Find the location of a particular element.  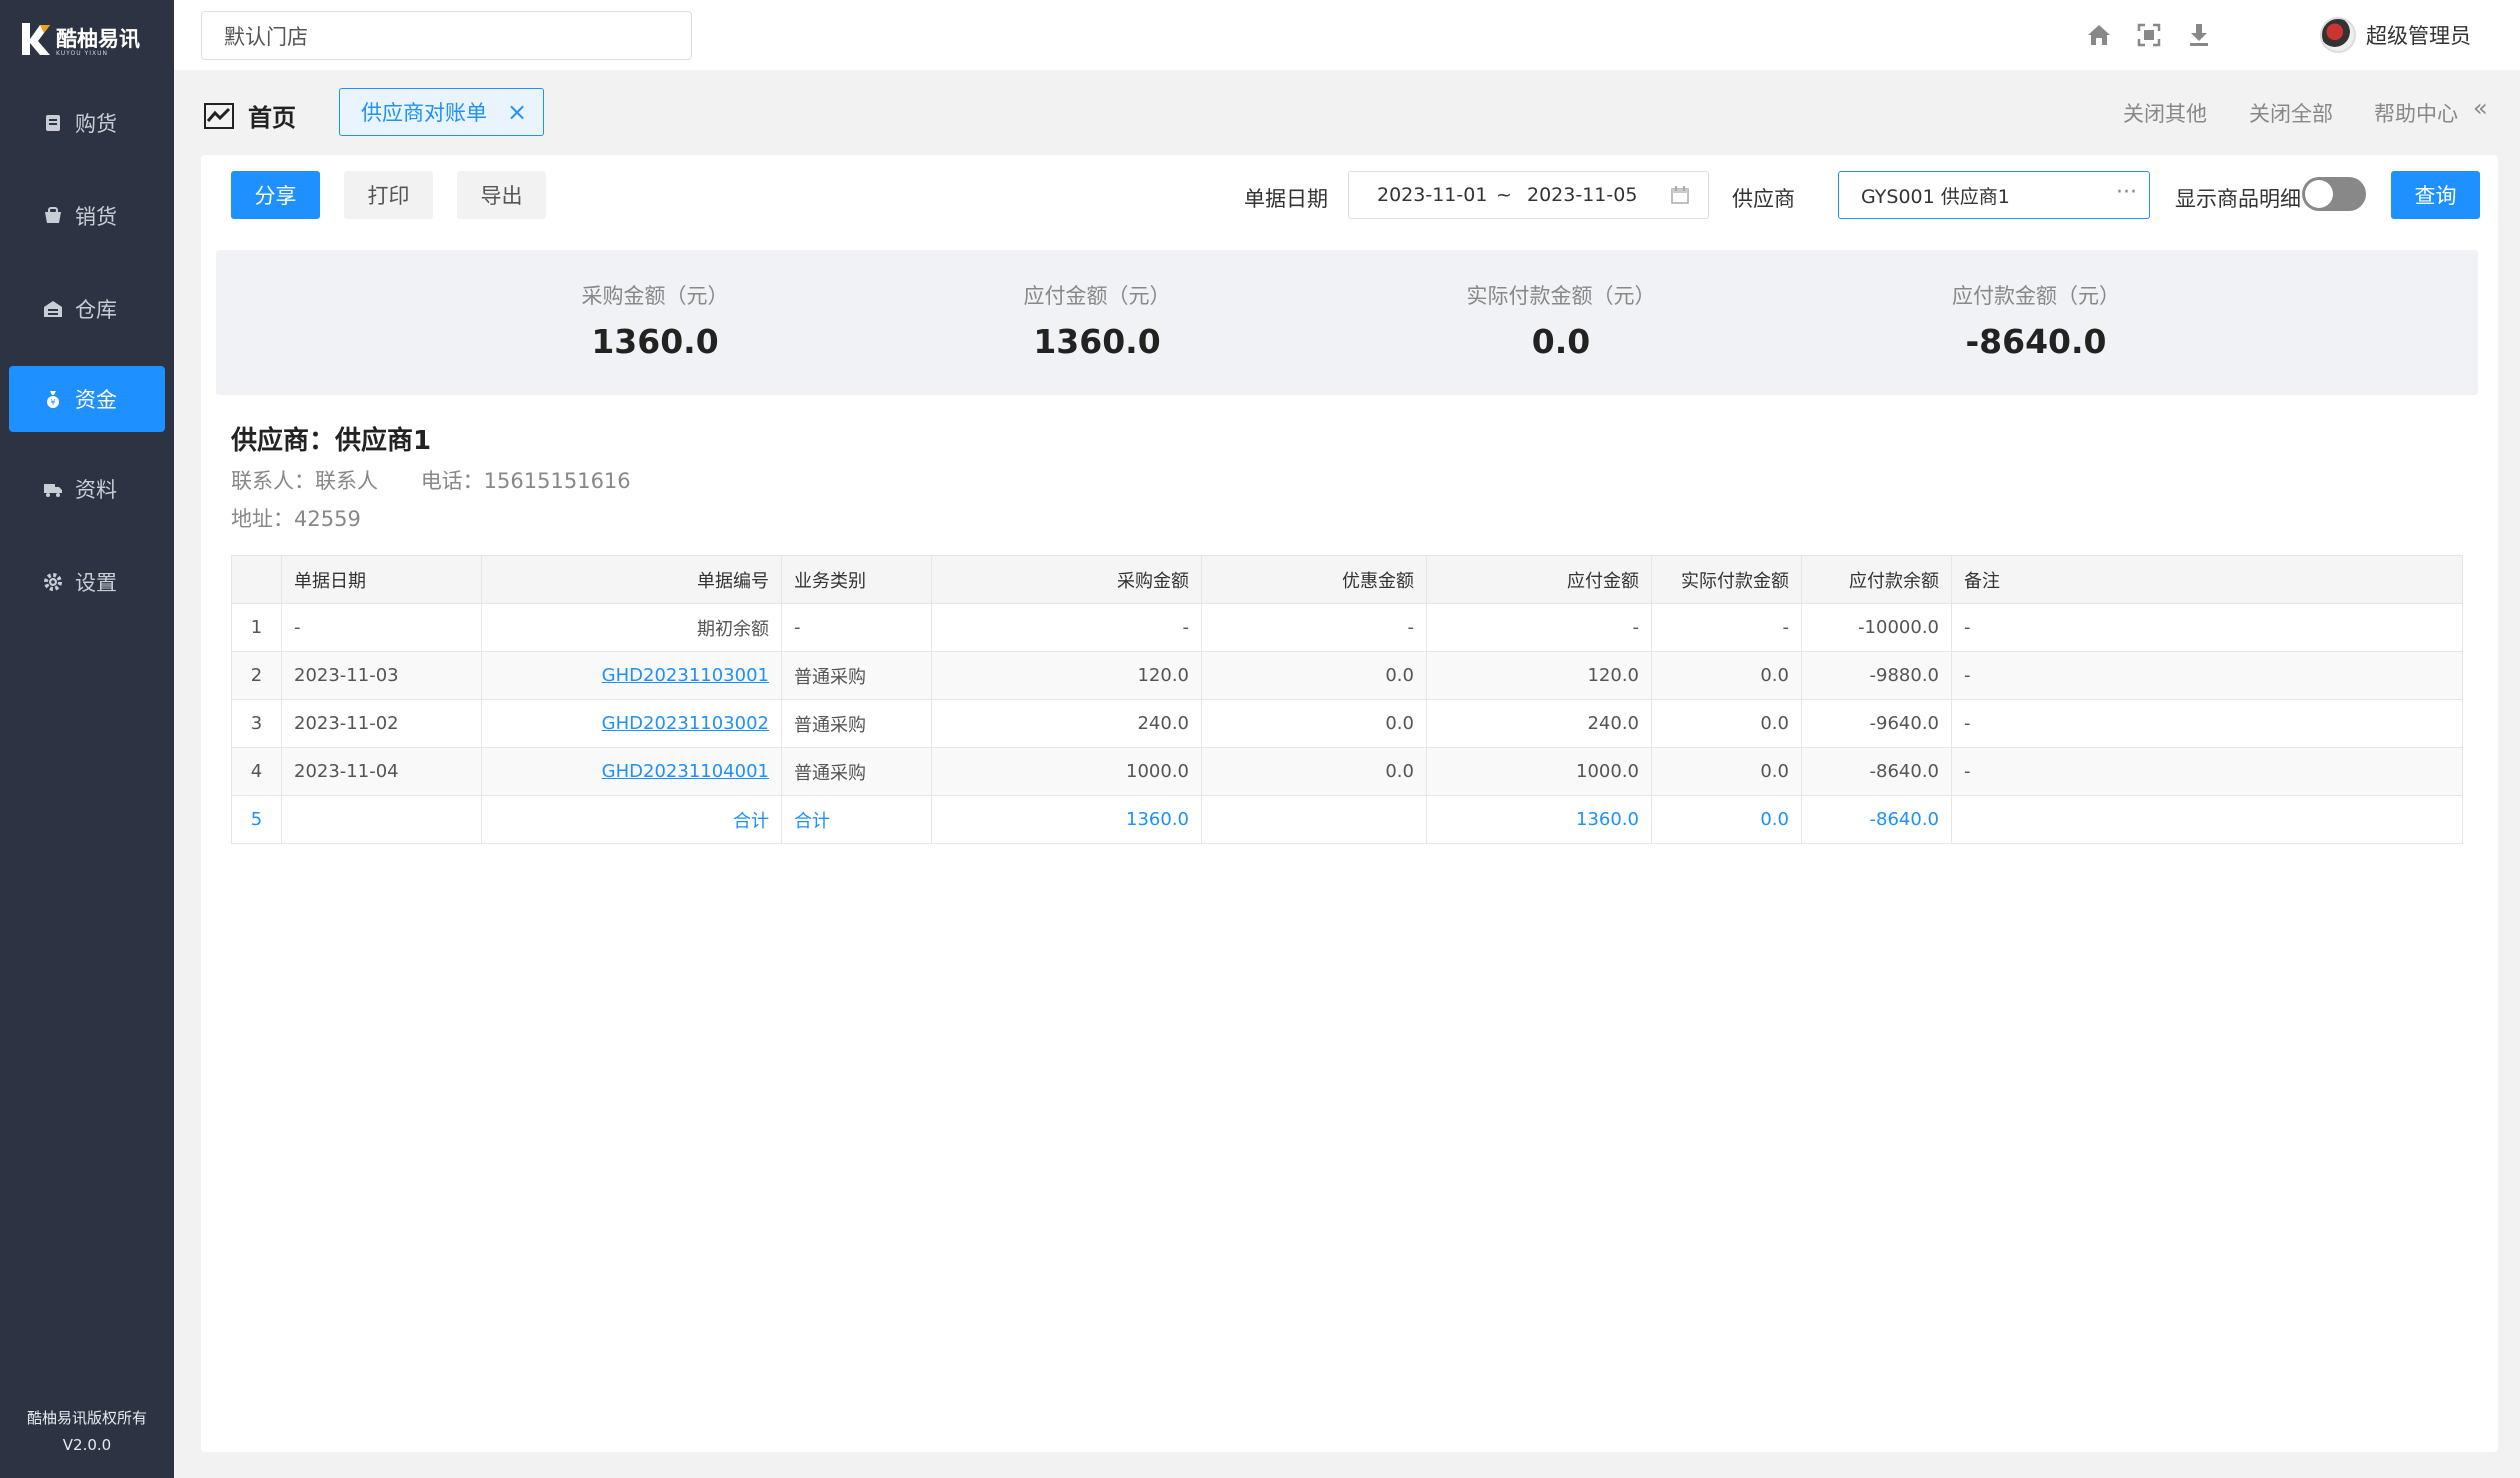

supplier-value: GYS001 供应商1 is located at coordinates (1935, 196).